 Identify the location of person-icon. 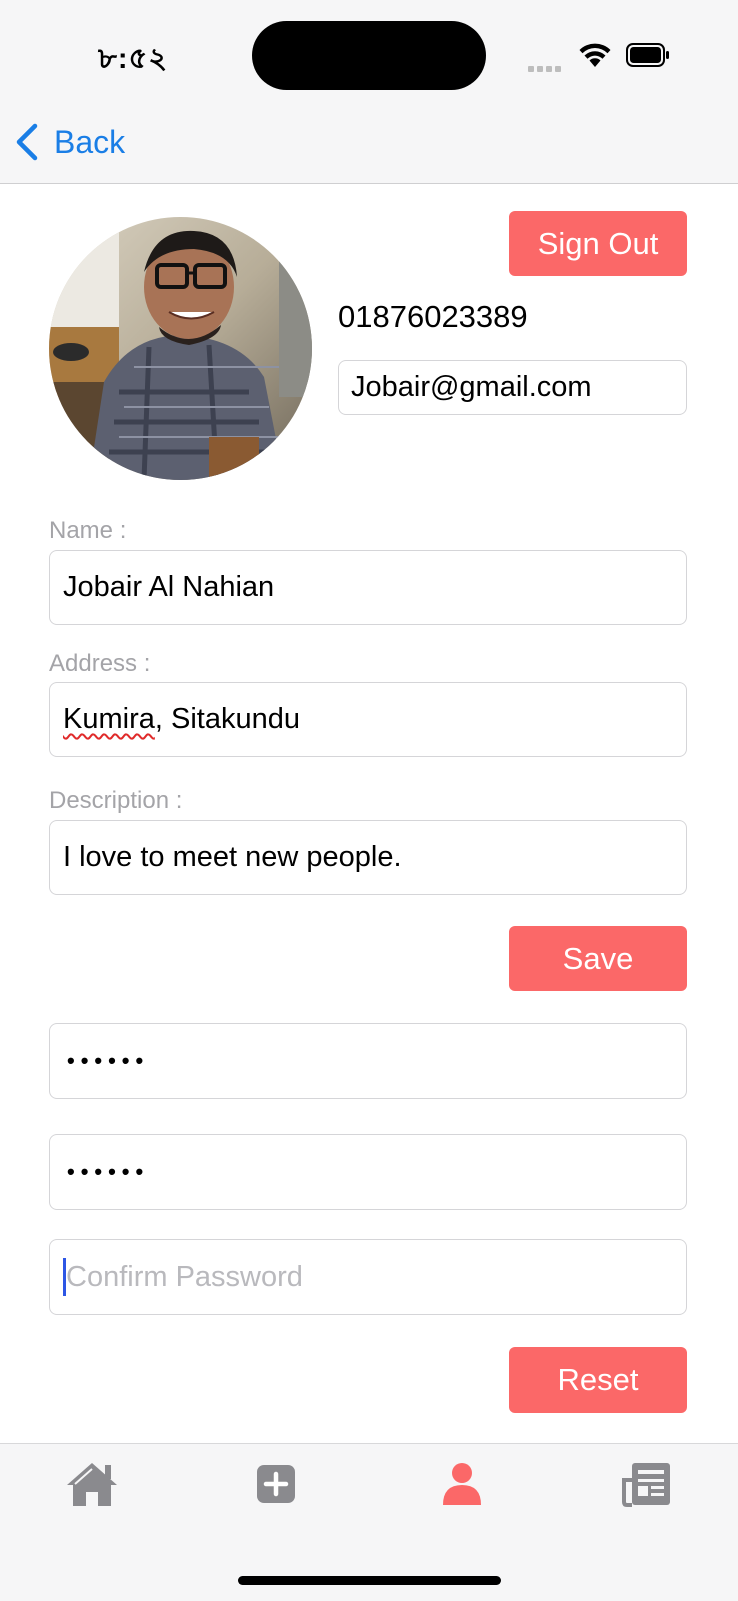
(462, 1484).